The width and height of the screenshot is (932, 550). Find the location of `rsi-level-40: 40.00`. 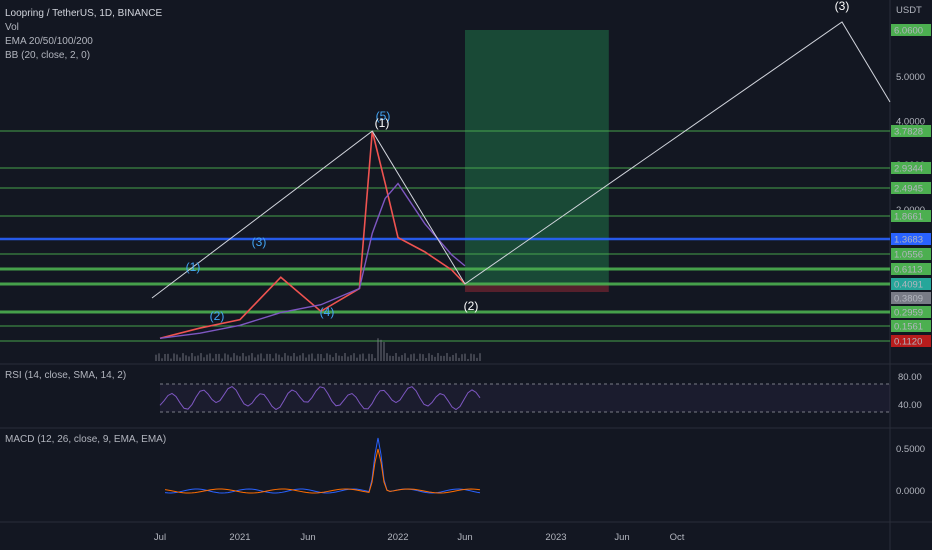

rsi-level-40: 40.00 is located at coordinates (910, 405).